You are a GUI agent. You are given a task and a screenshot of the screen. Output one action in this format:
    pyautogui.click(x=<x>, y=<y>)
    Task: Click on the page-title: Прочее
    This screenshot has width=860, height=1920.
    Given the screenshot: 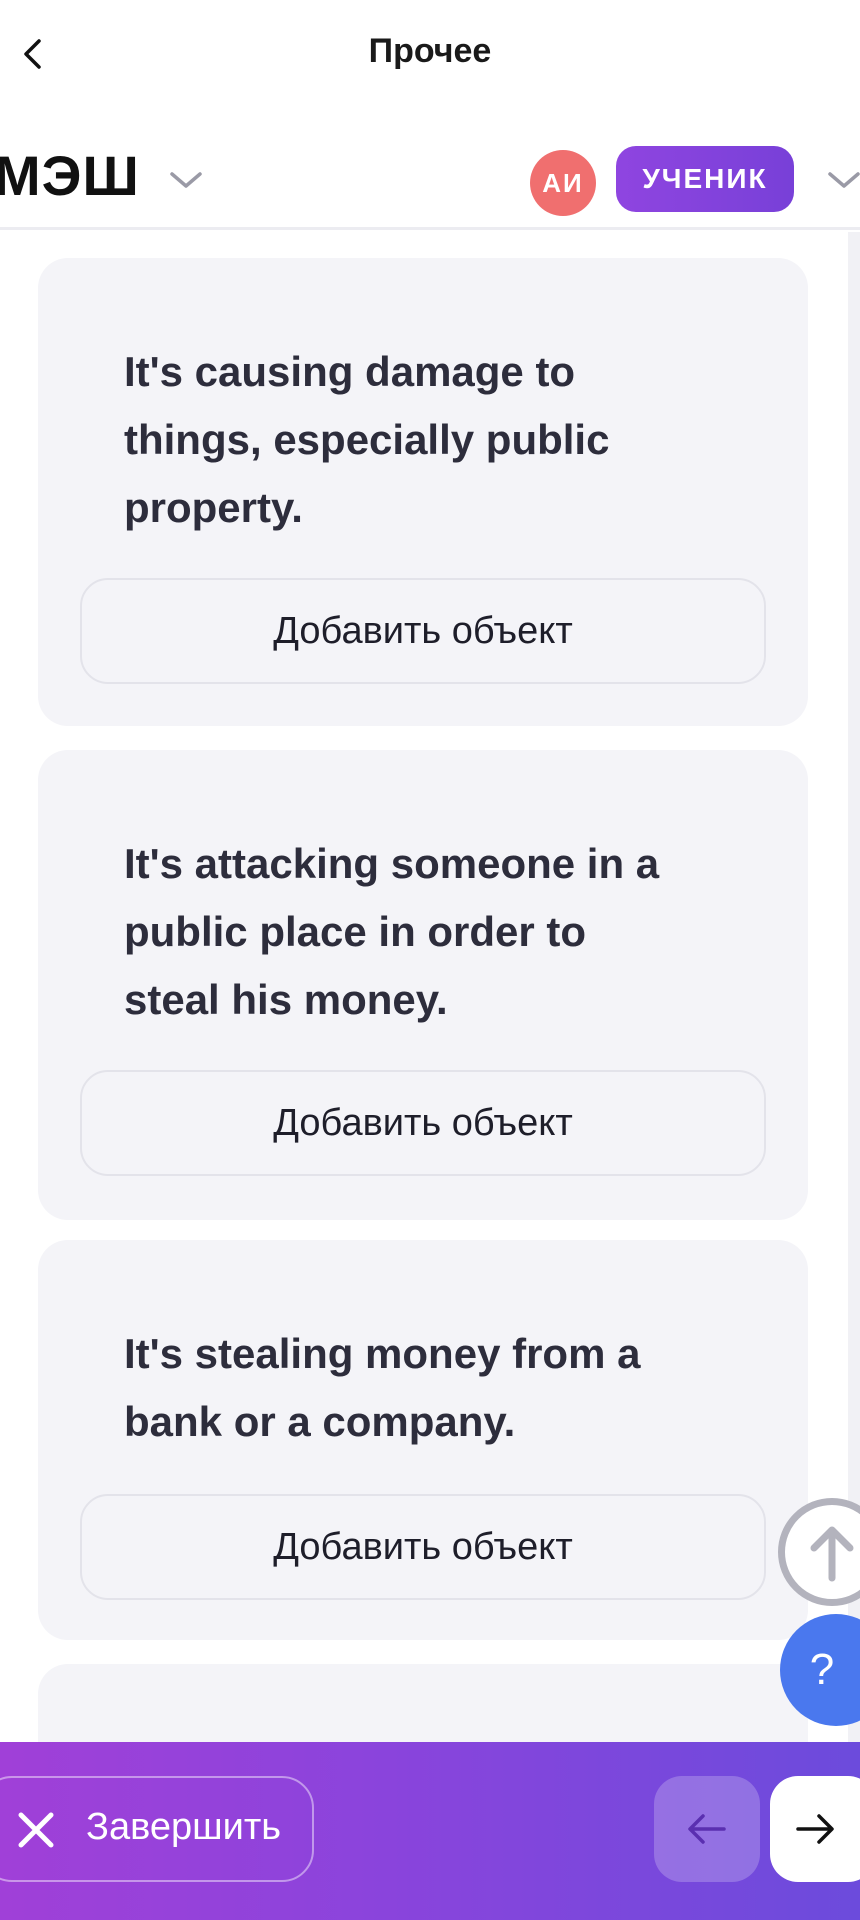 What is the action you would take?
    pyautogui.click(x=430, y=51)
    